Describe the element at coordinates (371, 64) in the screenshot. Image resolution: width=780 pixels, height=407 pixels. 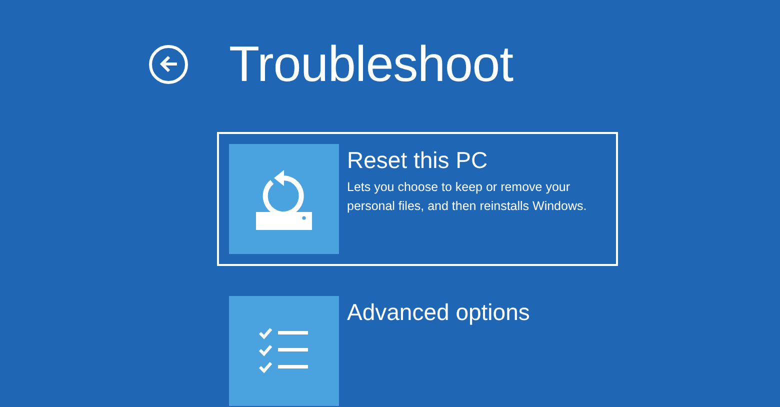
I see `page-title: Troubleshoot` at that location.